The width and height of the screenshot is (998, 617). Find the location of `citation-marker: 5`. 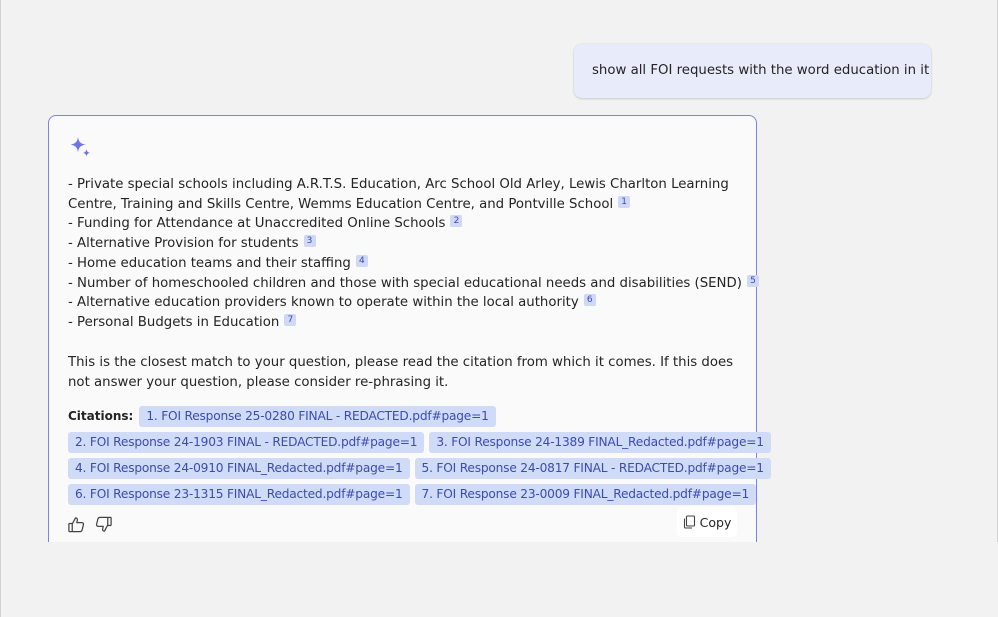

citation-marker: 5 is located at coordinates (752, 280).